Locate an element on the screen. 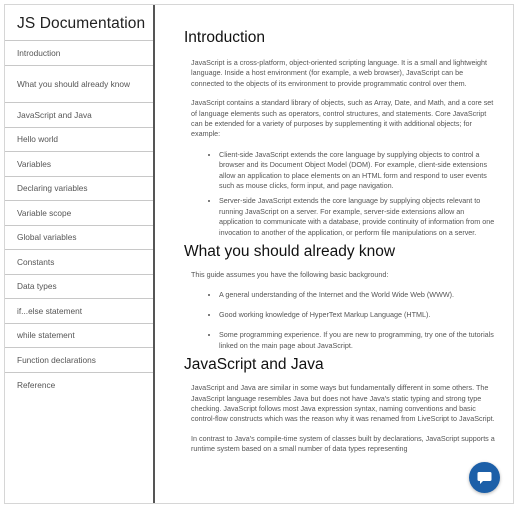  chat-bubble-icon is located at coordinates (484, 477).